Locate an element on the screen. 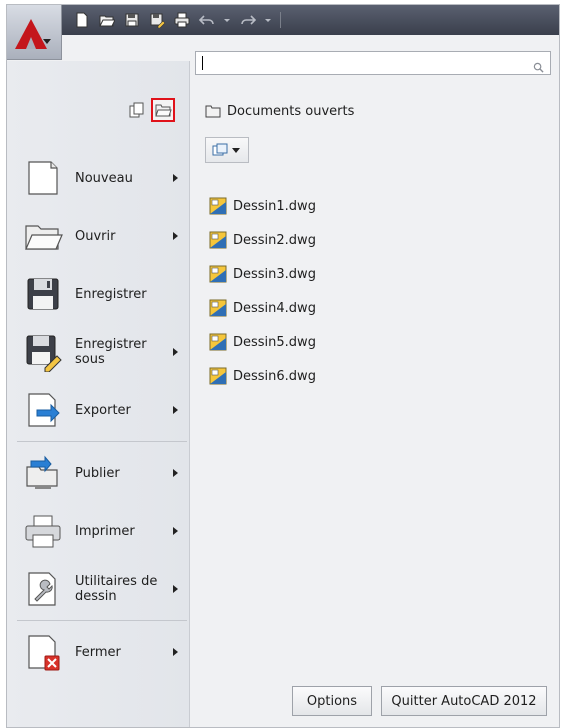 This screenshot has width=562, height=728. publish-icon is located at coordinates (43, 473).